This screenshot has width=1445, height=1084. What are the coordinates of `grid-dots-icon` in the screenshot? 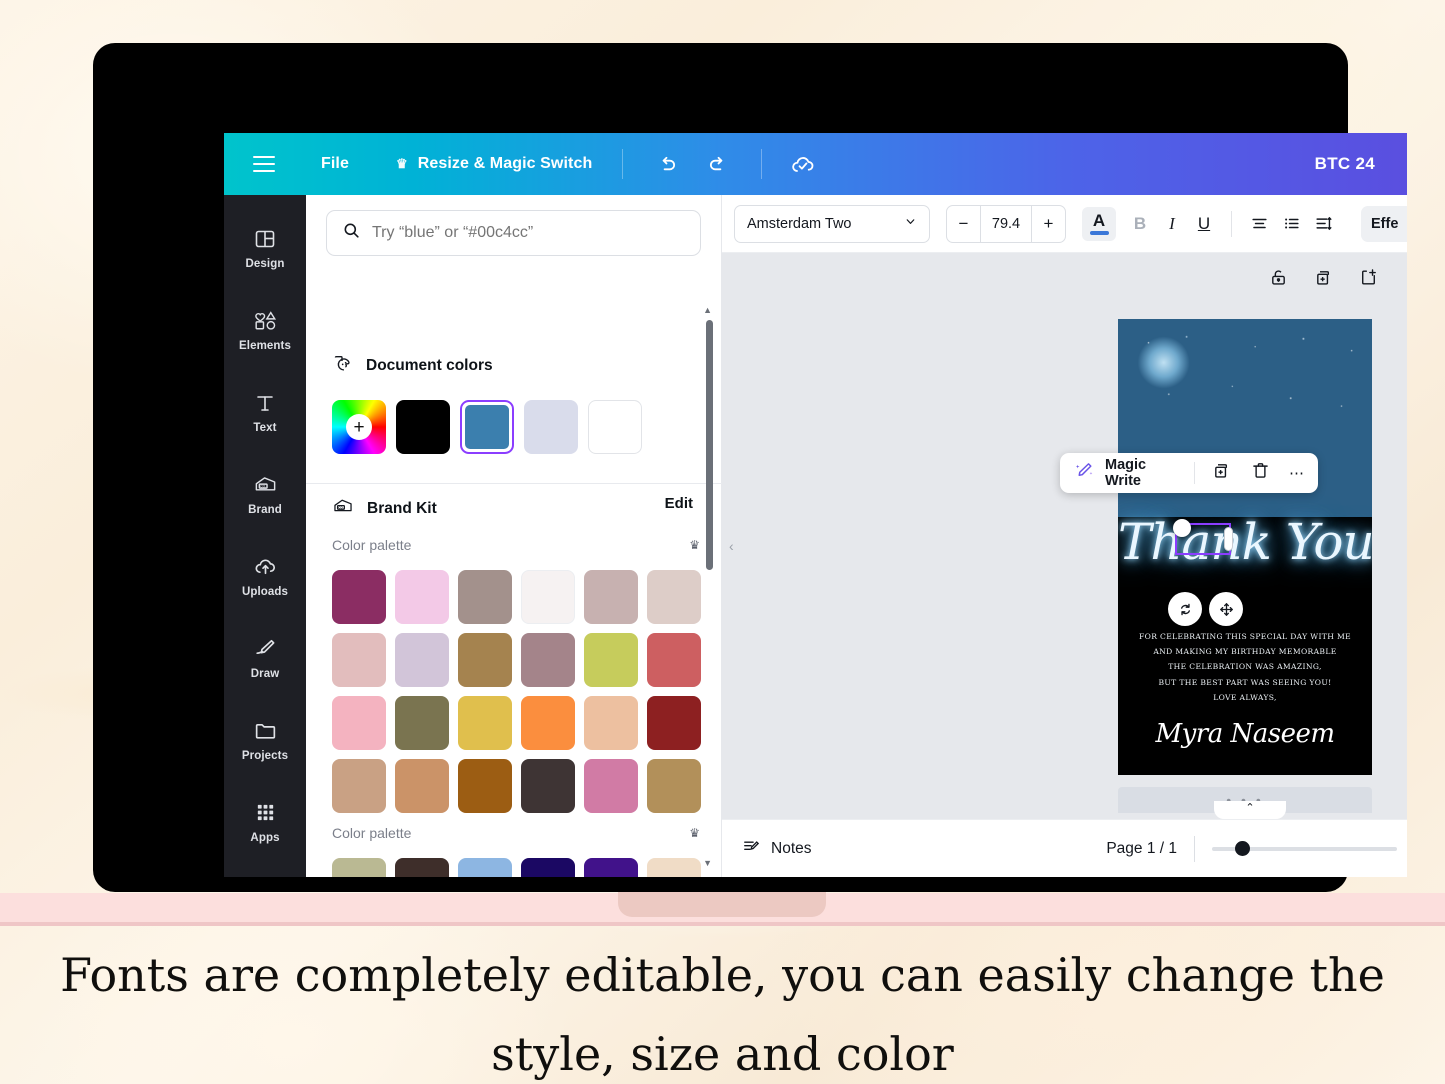 It's located at (265, 812).